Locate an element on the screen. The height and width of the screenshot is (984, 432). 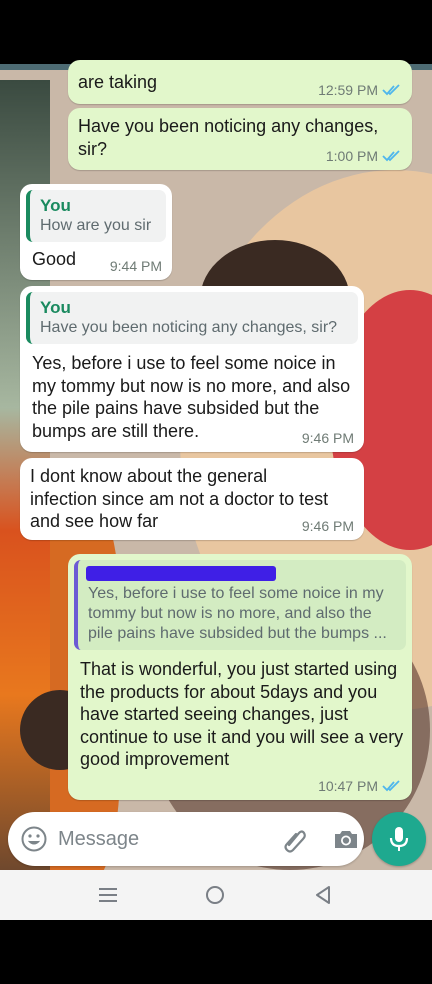
nav-menu-icon is located at coordinates (108, 895).